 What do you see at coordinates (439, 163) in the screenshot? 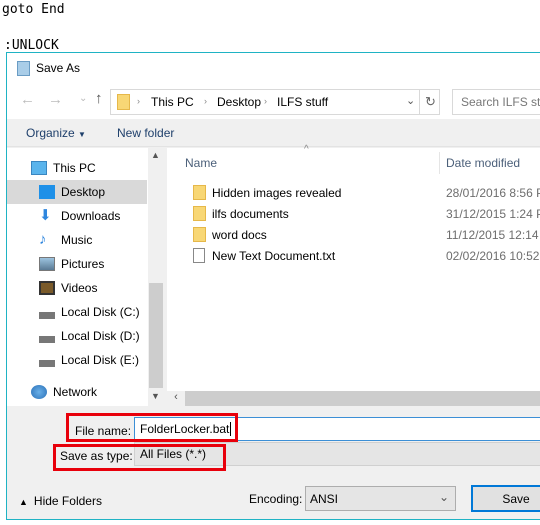
I see `column-divider` at bounding box center [439, 163].